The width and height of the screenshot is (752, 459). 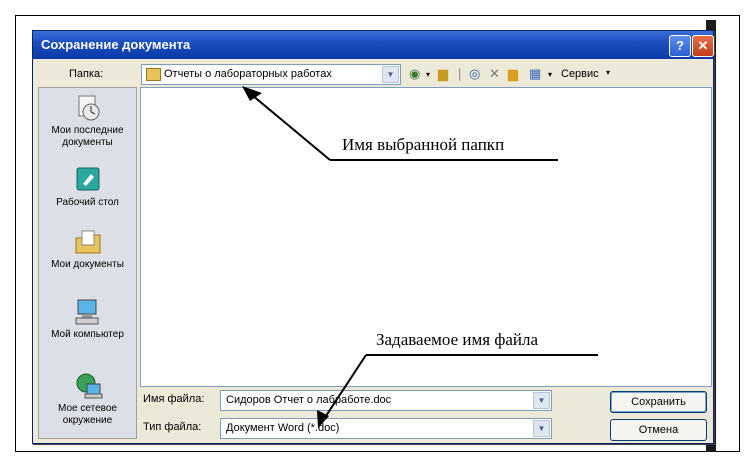 I want to click on filename-arrow-line, so click(x=344, y=388).